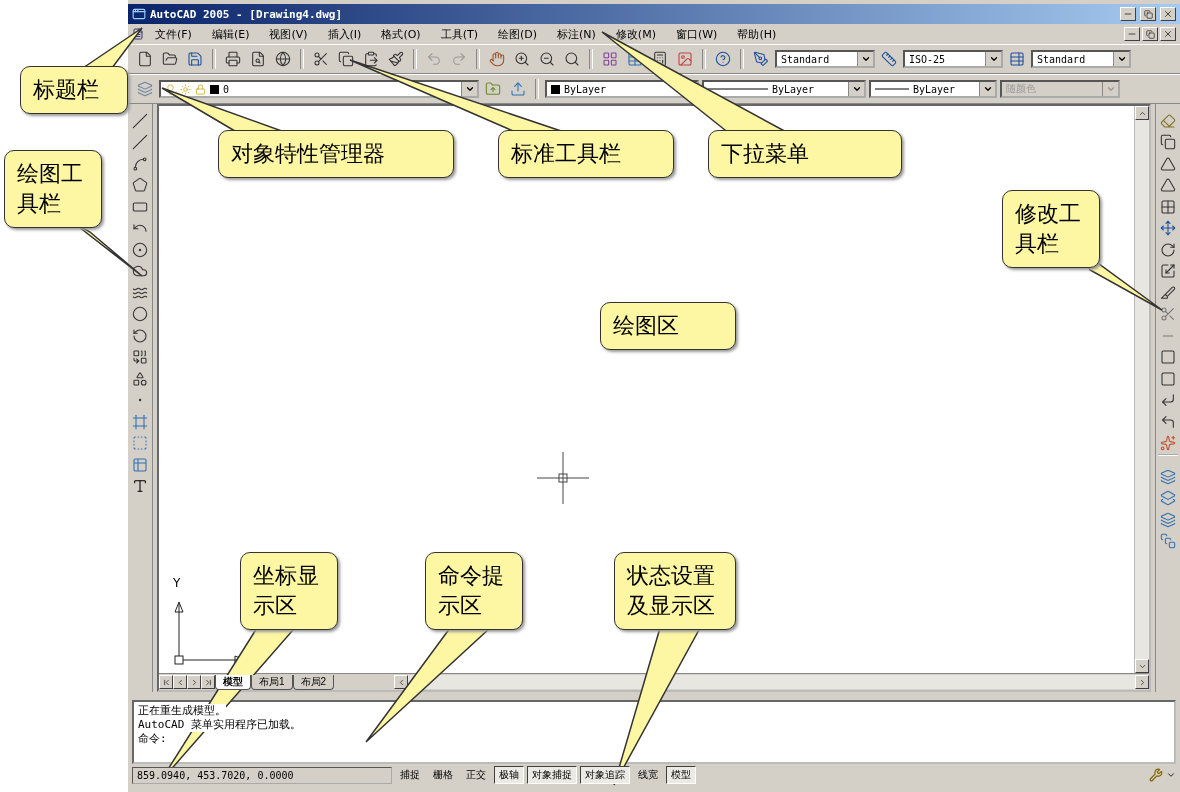  I want to click on crosshair-cursor, so click(563, 478).